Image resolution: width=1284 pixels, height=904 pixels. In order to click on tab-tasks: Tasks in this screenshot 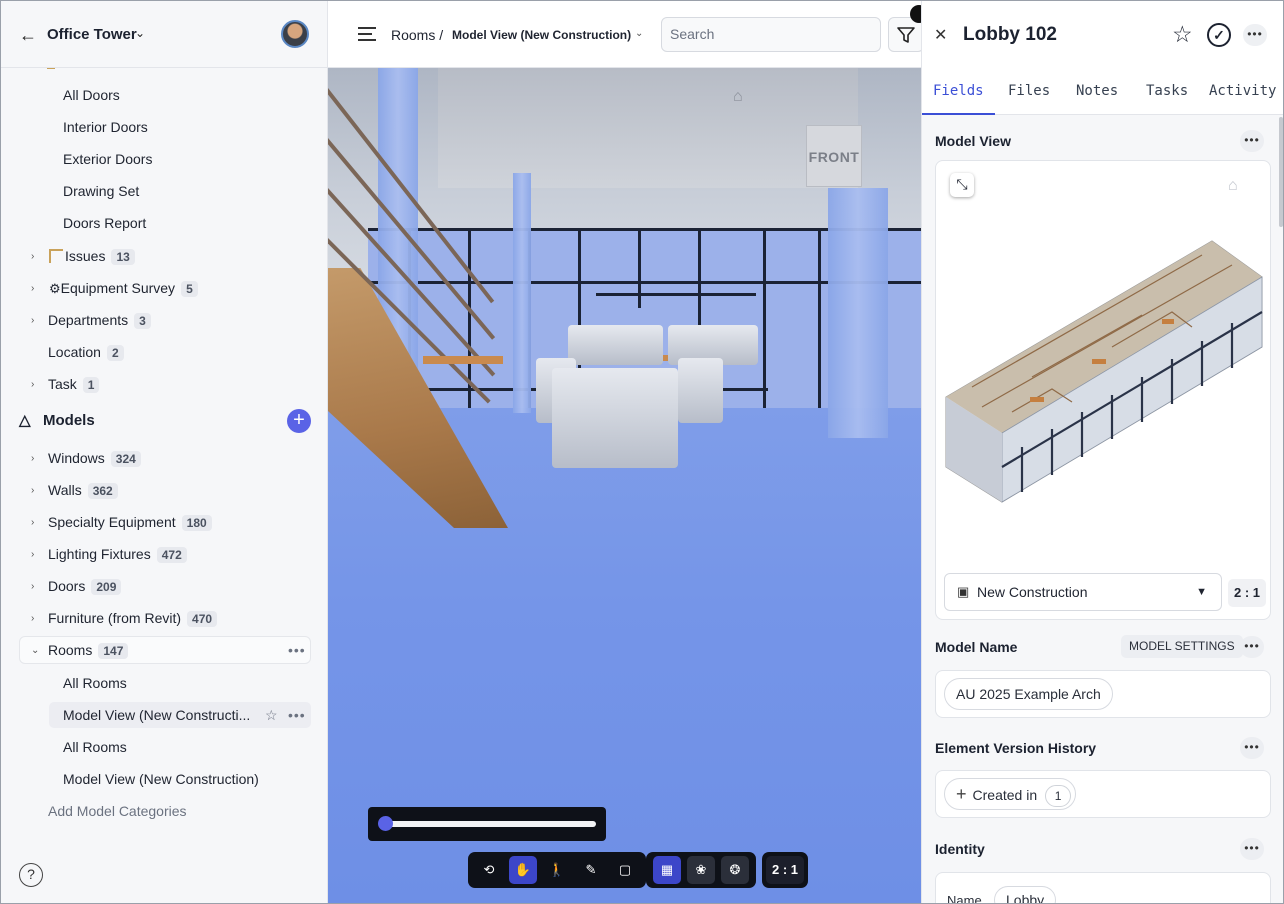, I will do `click(1167, 91)`.